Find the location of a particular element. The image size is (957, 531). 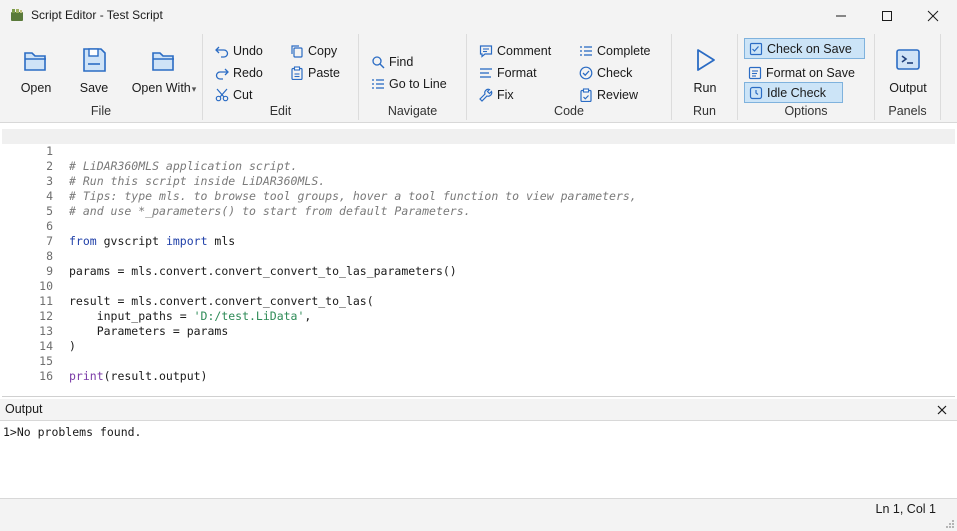

code-line: 7 is located at coordinates (478, 233).